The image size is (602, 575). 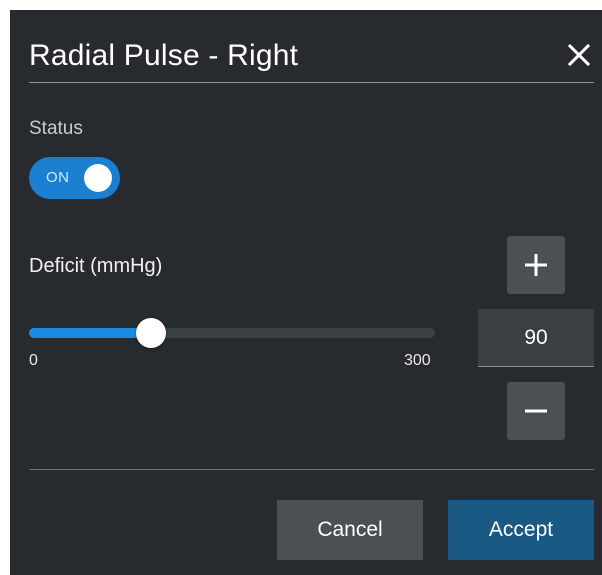 I want to click on decrement-button, so click(x=536, y=411).